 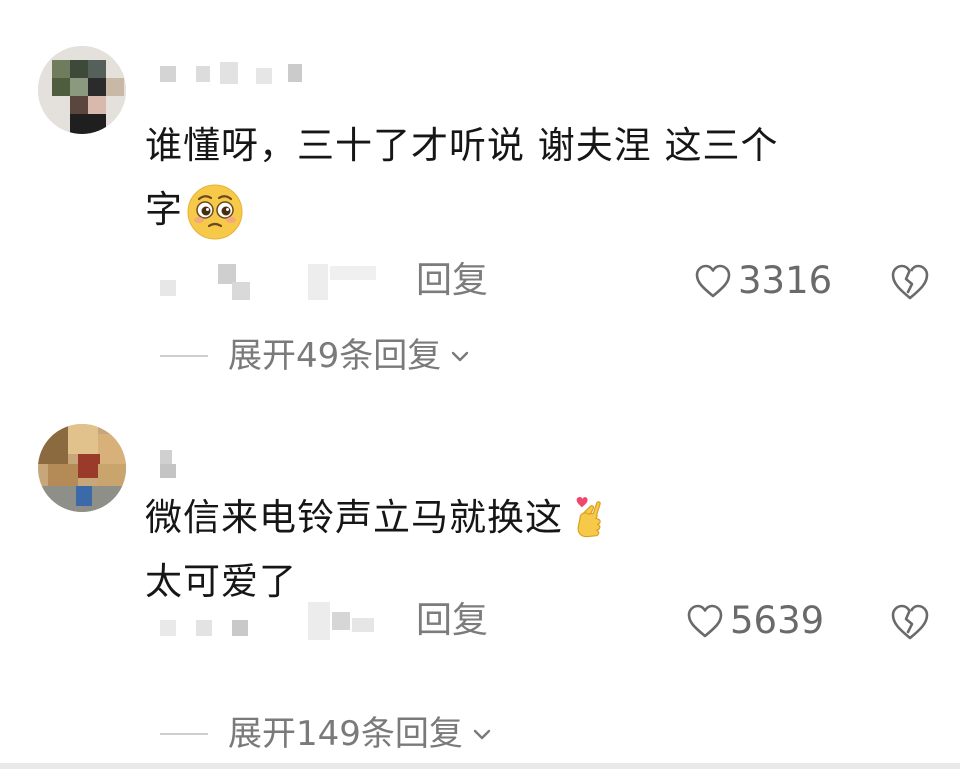 I want to click on comment-text: 微信来电铃声立马就换这 太可爱了, so click(x=495, y=550).